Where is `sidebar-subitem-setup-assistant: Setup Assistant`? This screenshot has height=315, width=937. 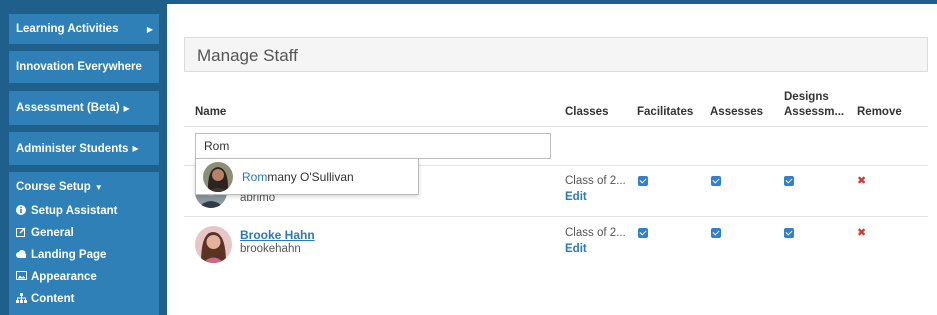
sidebar-subitem-setup-assistant: Setup Assistant is located at coordinates (87, 211).